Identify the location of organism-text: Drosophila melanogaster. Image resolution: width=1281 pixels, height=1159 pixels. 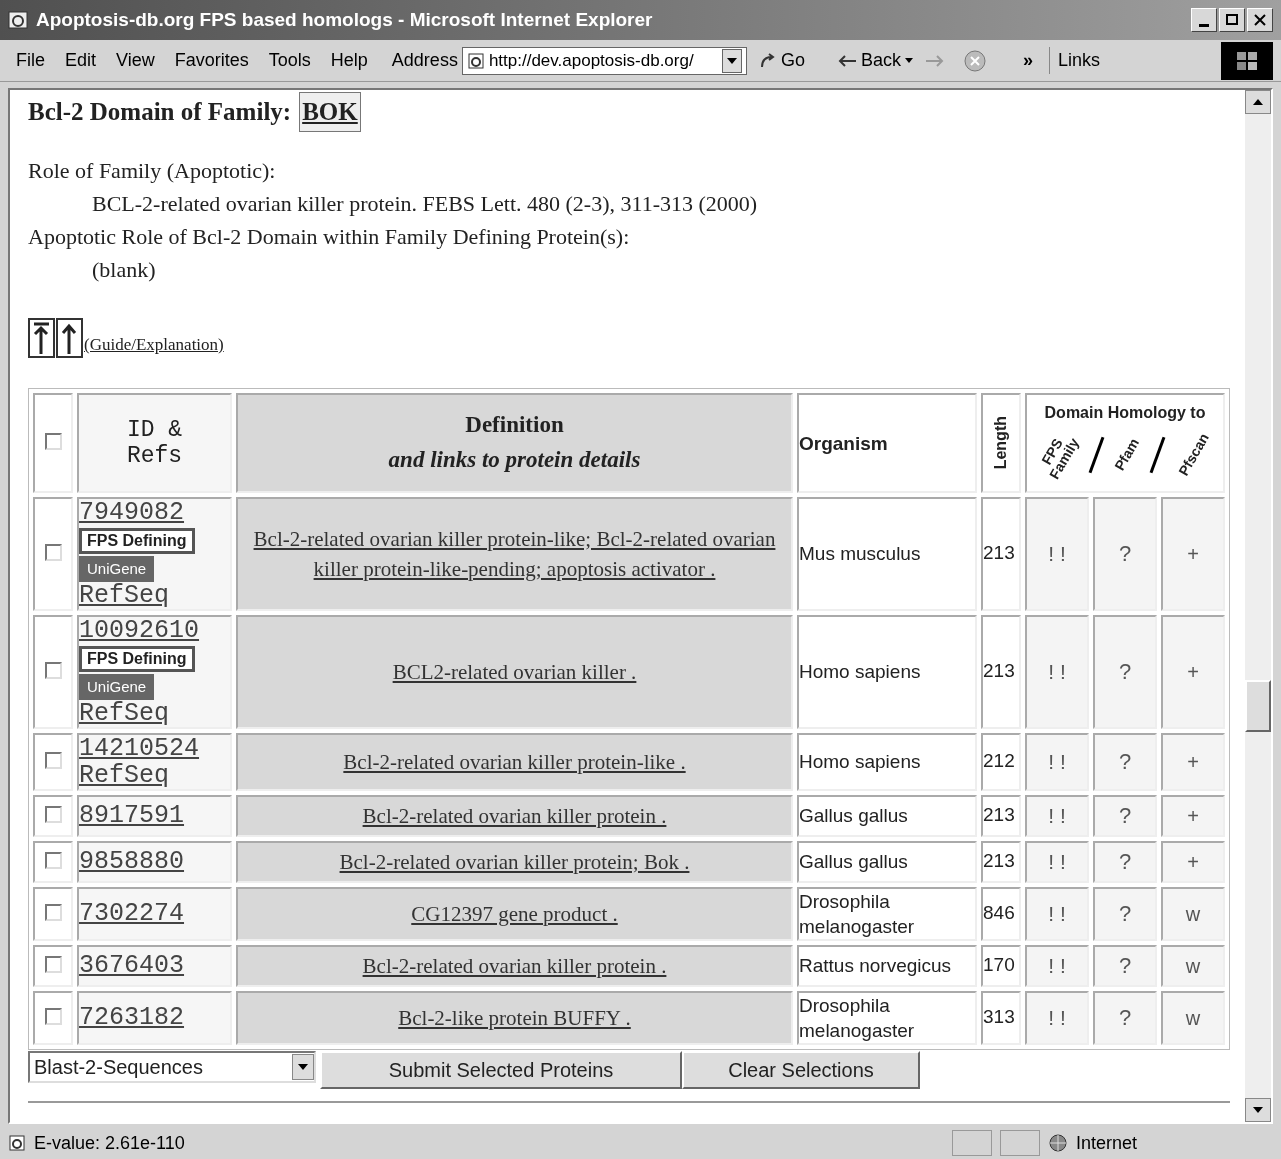
(857, 1017).